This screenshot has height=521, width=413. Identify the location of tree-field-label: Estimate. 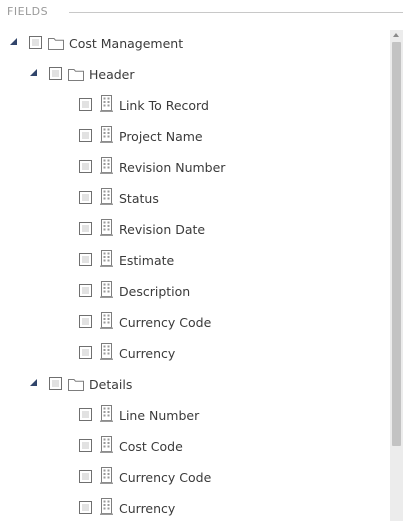
(147, 260).